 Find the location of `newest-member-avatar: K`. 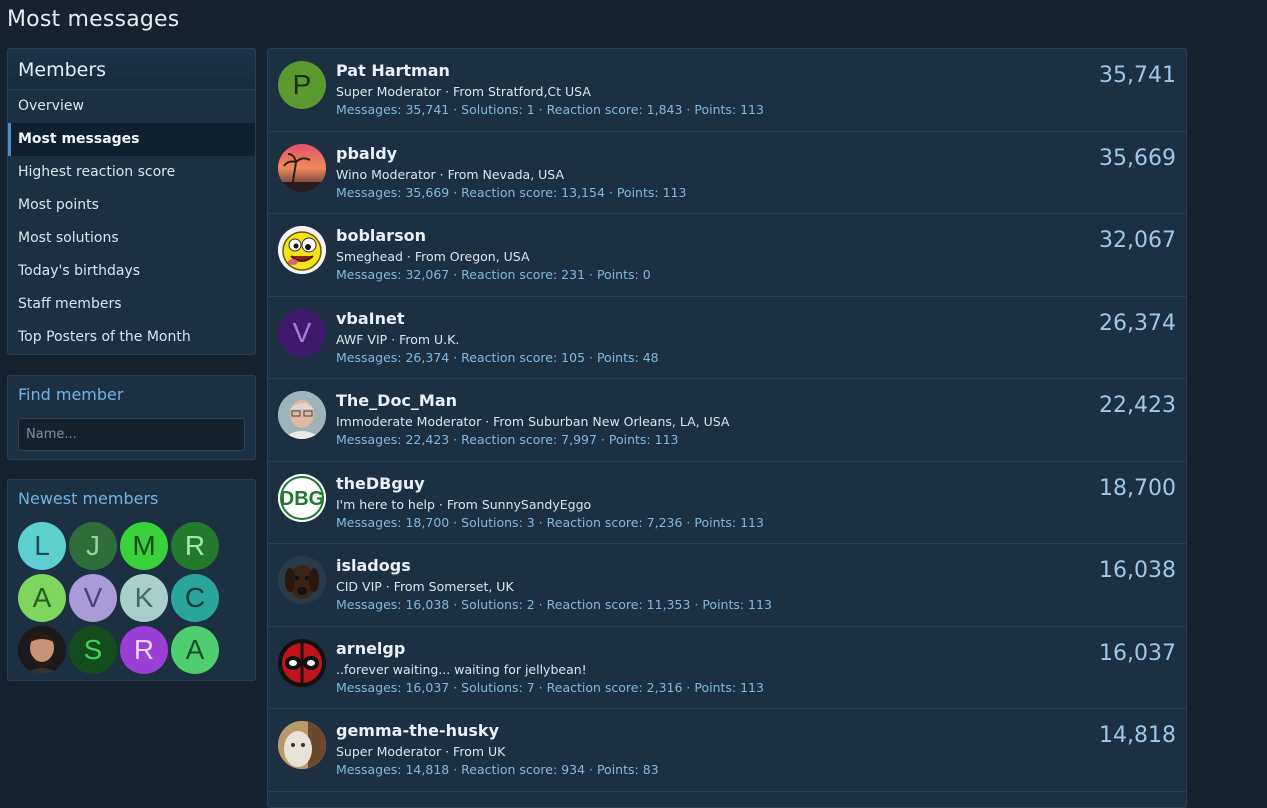

newest-member-avatar: K is located at coordinates (144, 598).